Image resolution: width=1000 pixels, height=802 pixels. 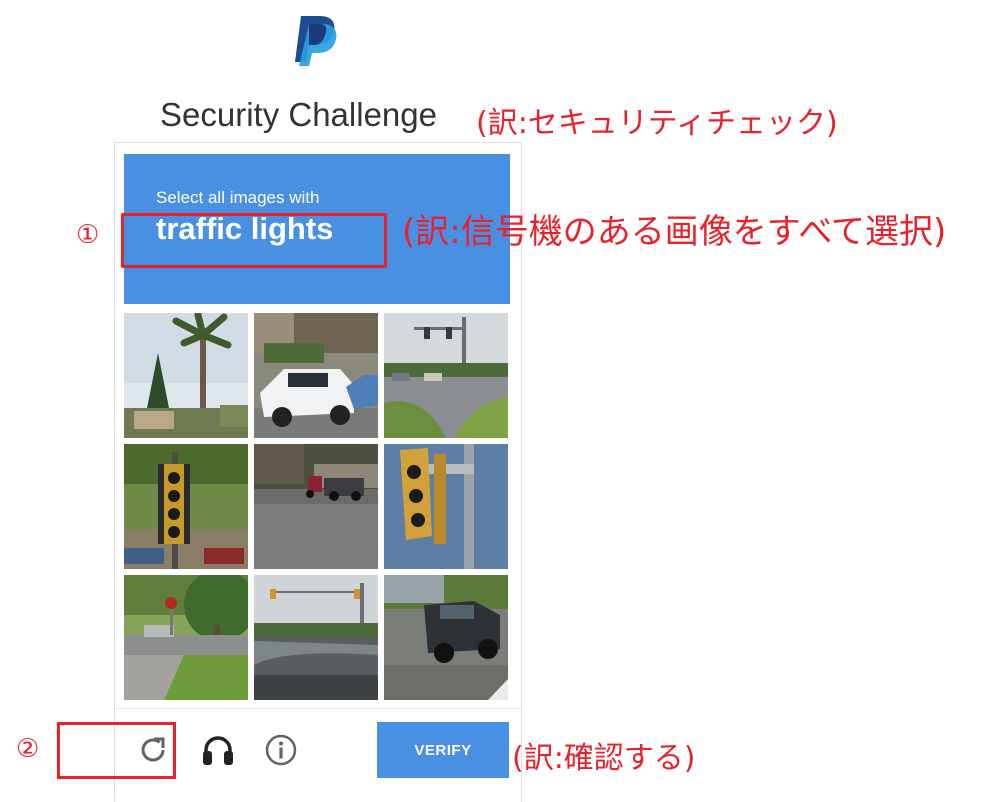 I want to click on annotation-box-reload, so click(x=116, y=750).